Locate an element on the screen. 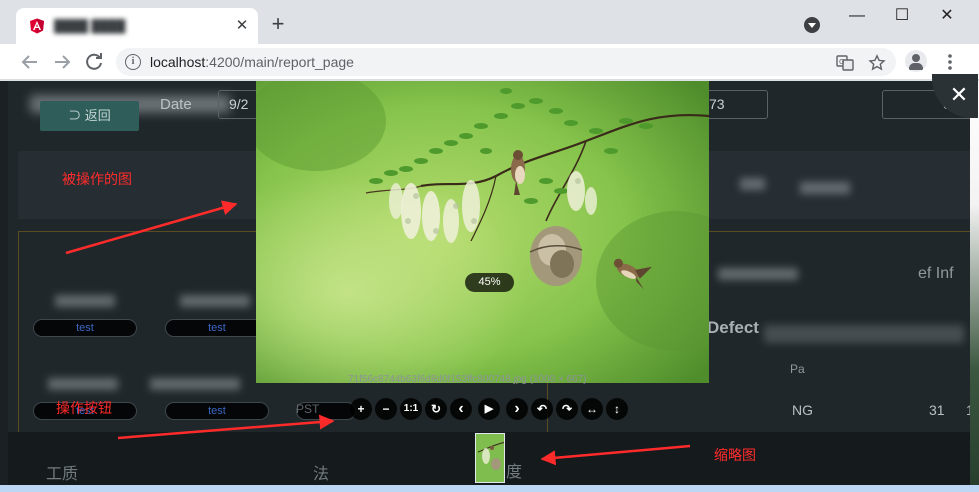  outer-window-edge is located at coordinates (974, 286).